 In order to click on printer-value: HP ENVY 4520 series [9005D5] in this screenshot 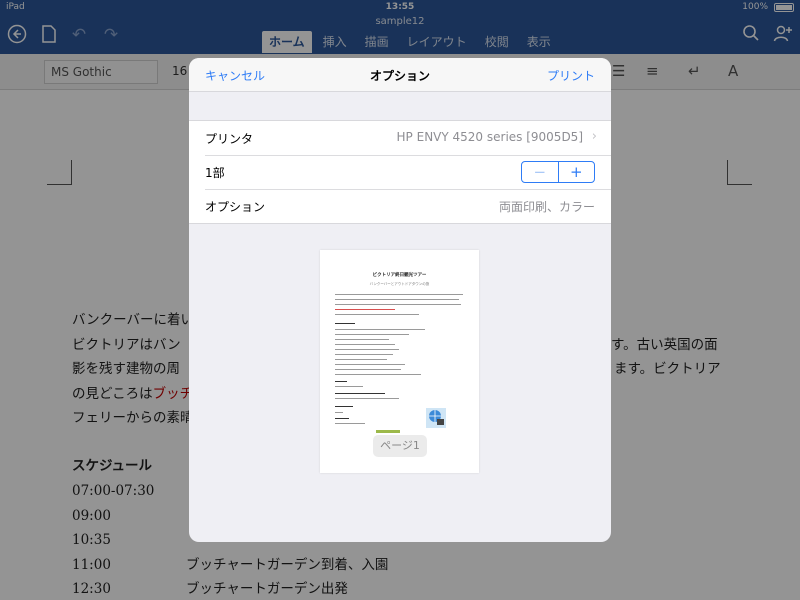, I will do `click(489, 137)`.